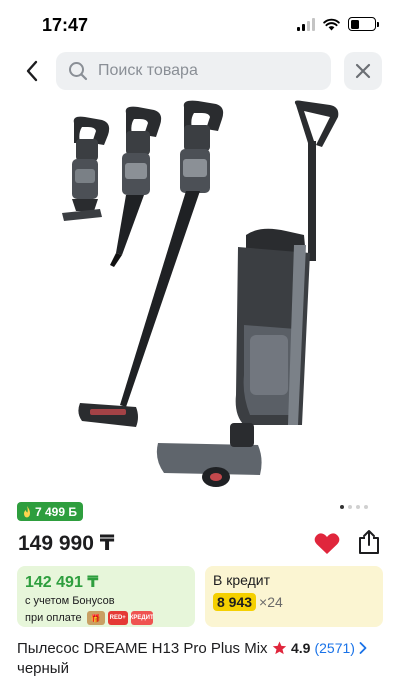 This screenshot has height=698, width=400. I want to click on credit-card: В кредит 8 943 ×24, so click(294, 596).